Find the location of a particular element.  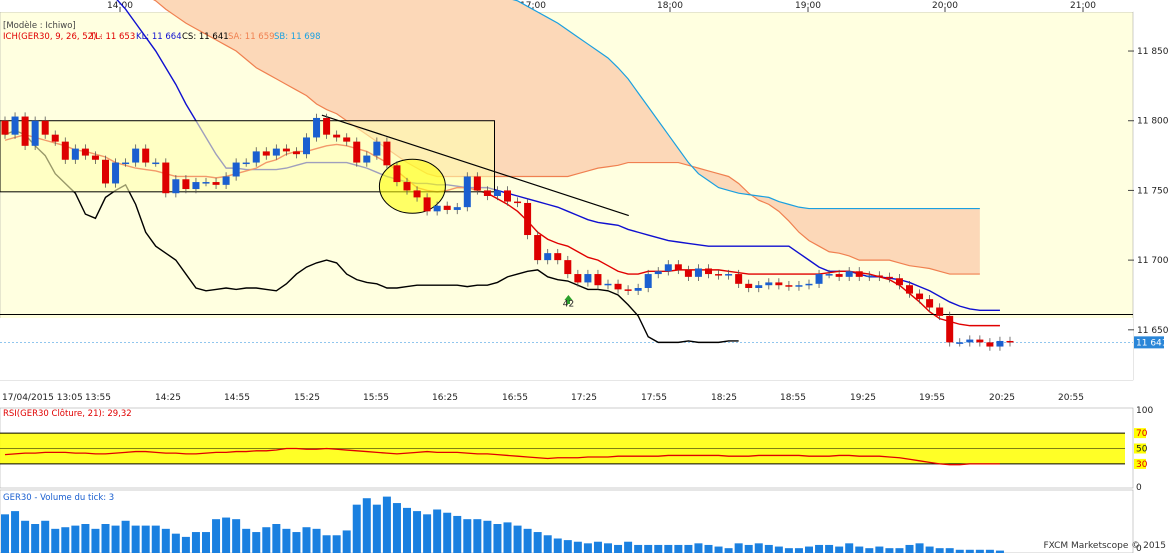

price-label: 11 750 is located at coordinates (1153, 191).